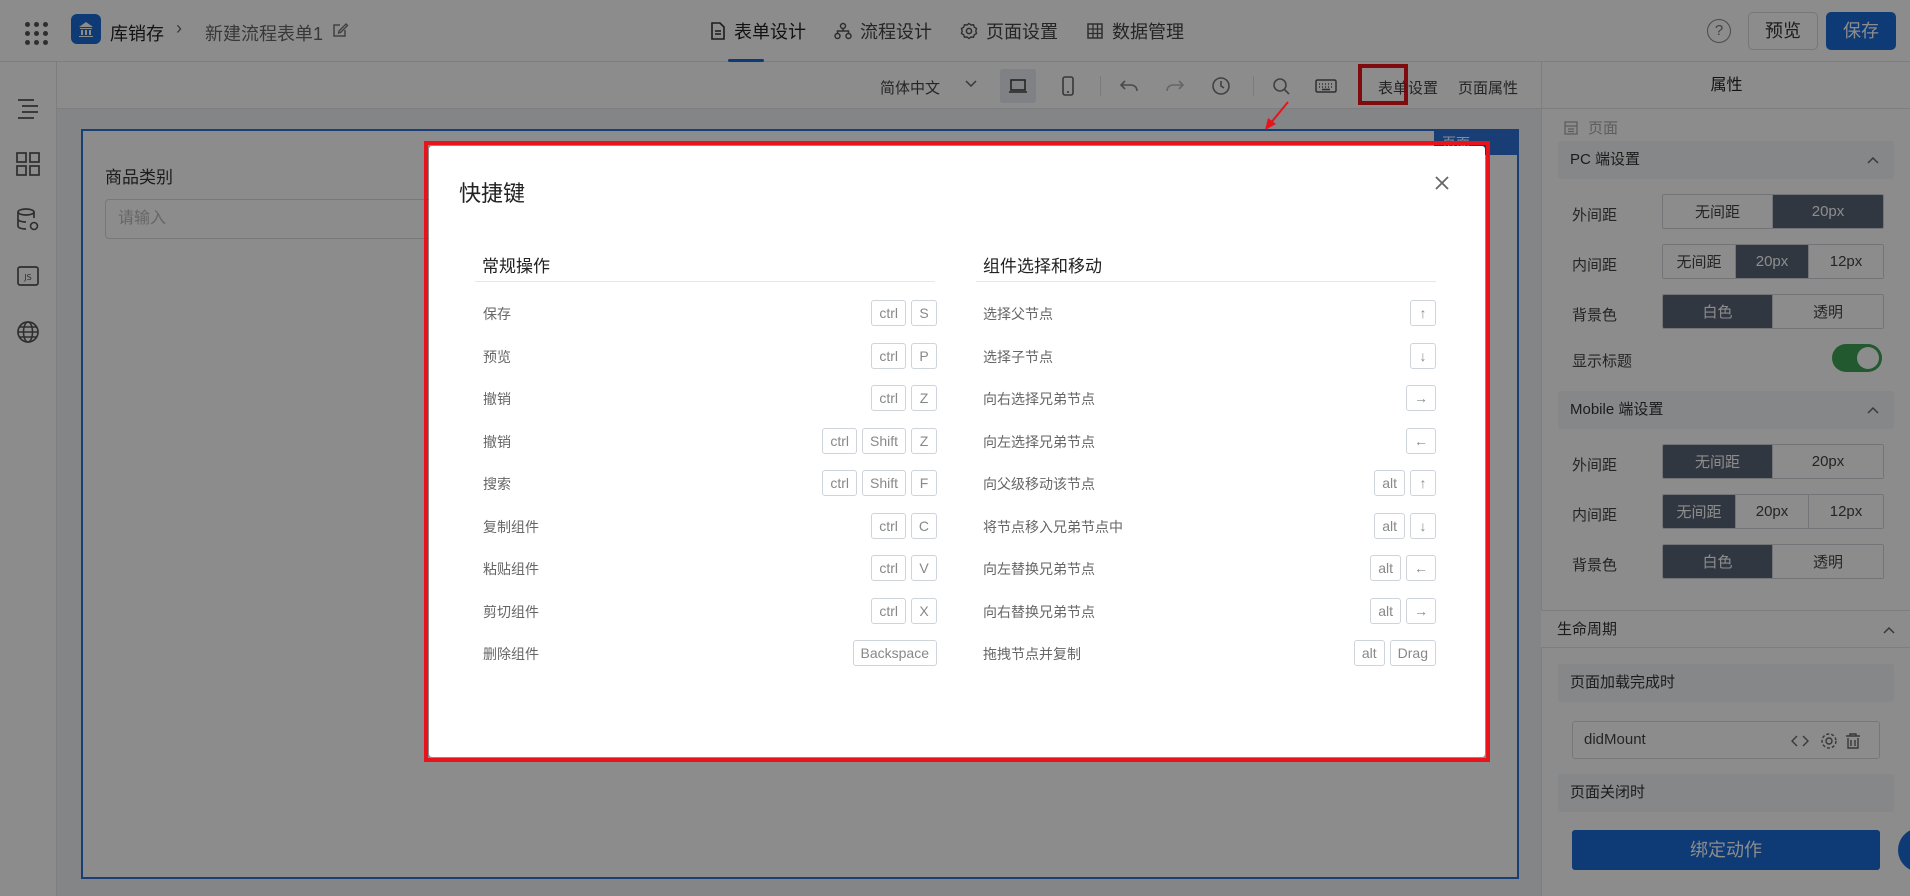 The image size is (1910, 896). Describe the element at coordinates (1209, 440) in the screenshot. I see `shortcut-row: 向左选择兄弟节点 ←` at that location.